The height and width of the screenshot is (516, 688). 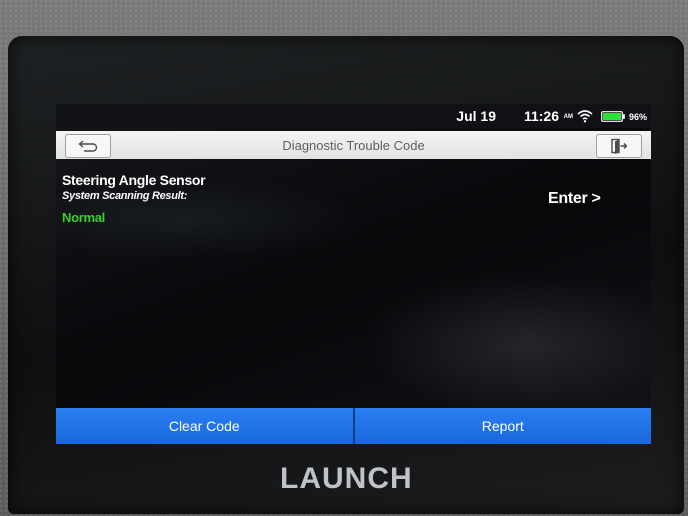 What do you see at coordinates (613, 116) in the screenshot?
I see `battery-icon` at bounding box center [613, 116].